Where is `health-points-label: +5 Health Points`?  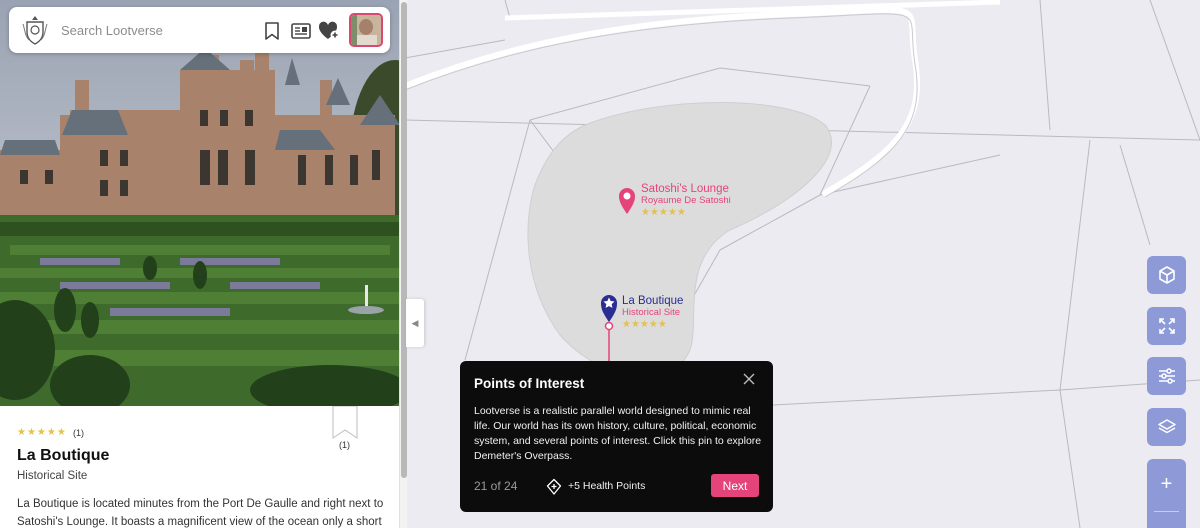
health-points-label: +5 Health Points is located at coordinates (607, 486).